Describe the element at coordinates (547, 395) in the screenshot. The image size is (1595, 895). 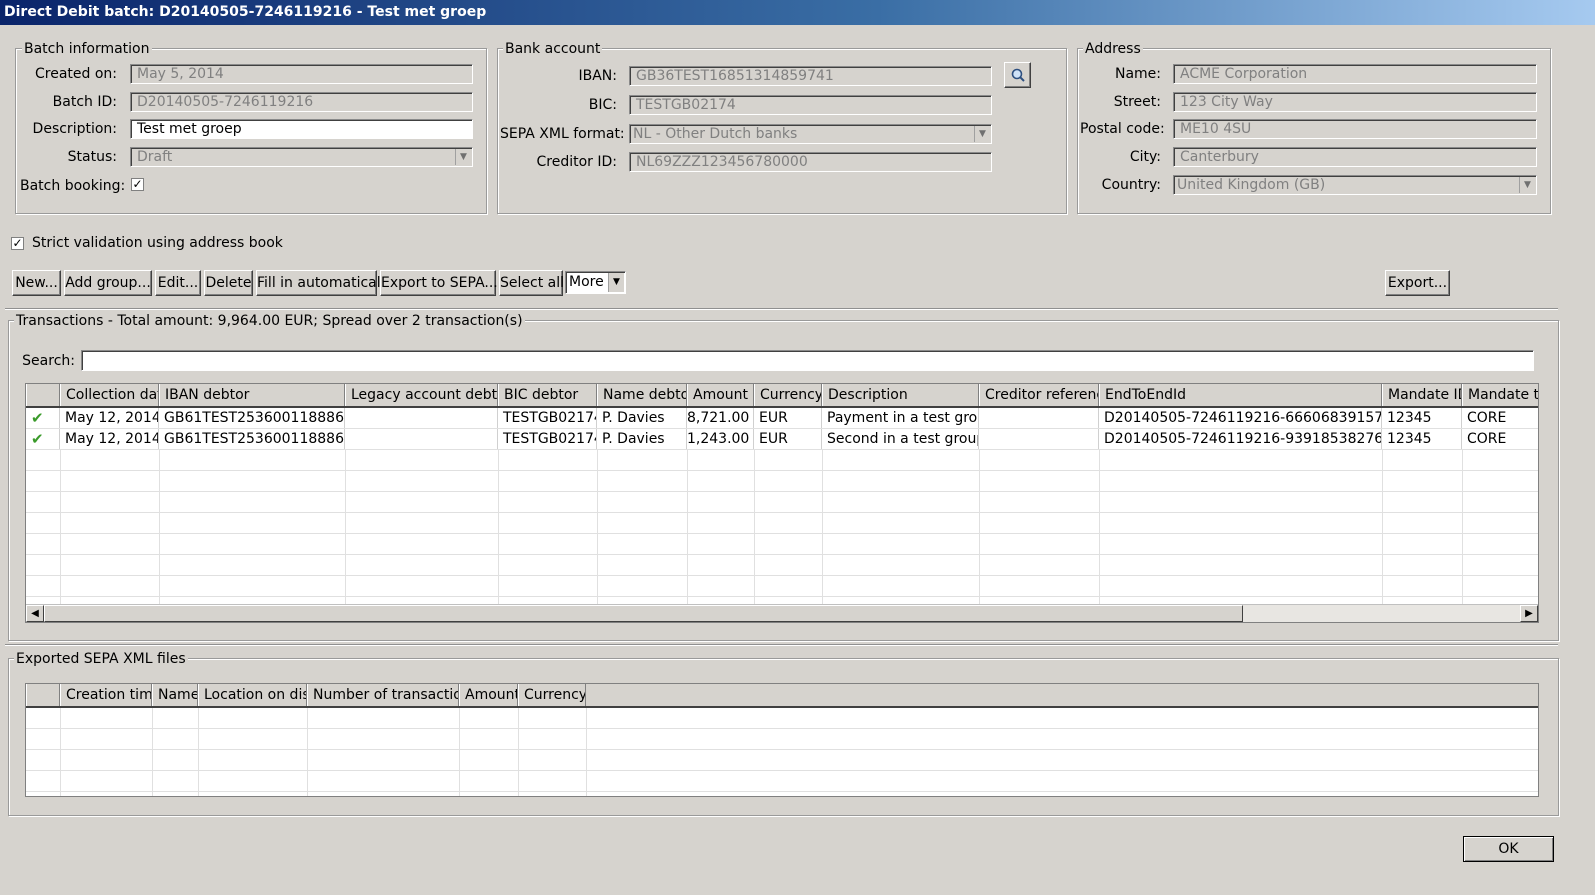
I see `col-bic-debtor: BIC debtor` at that location.